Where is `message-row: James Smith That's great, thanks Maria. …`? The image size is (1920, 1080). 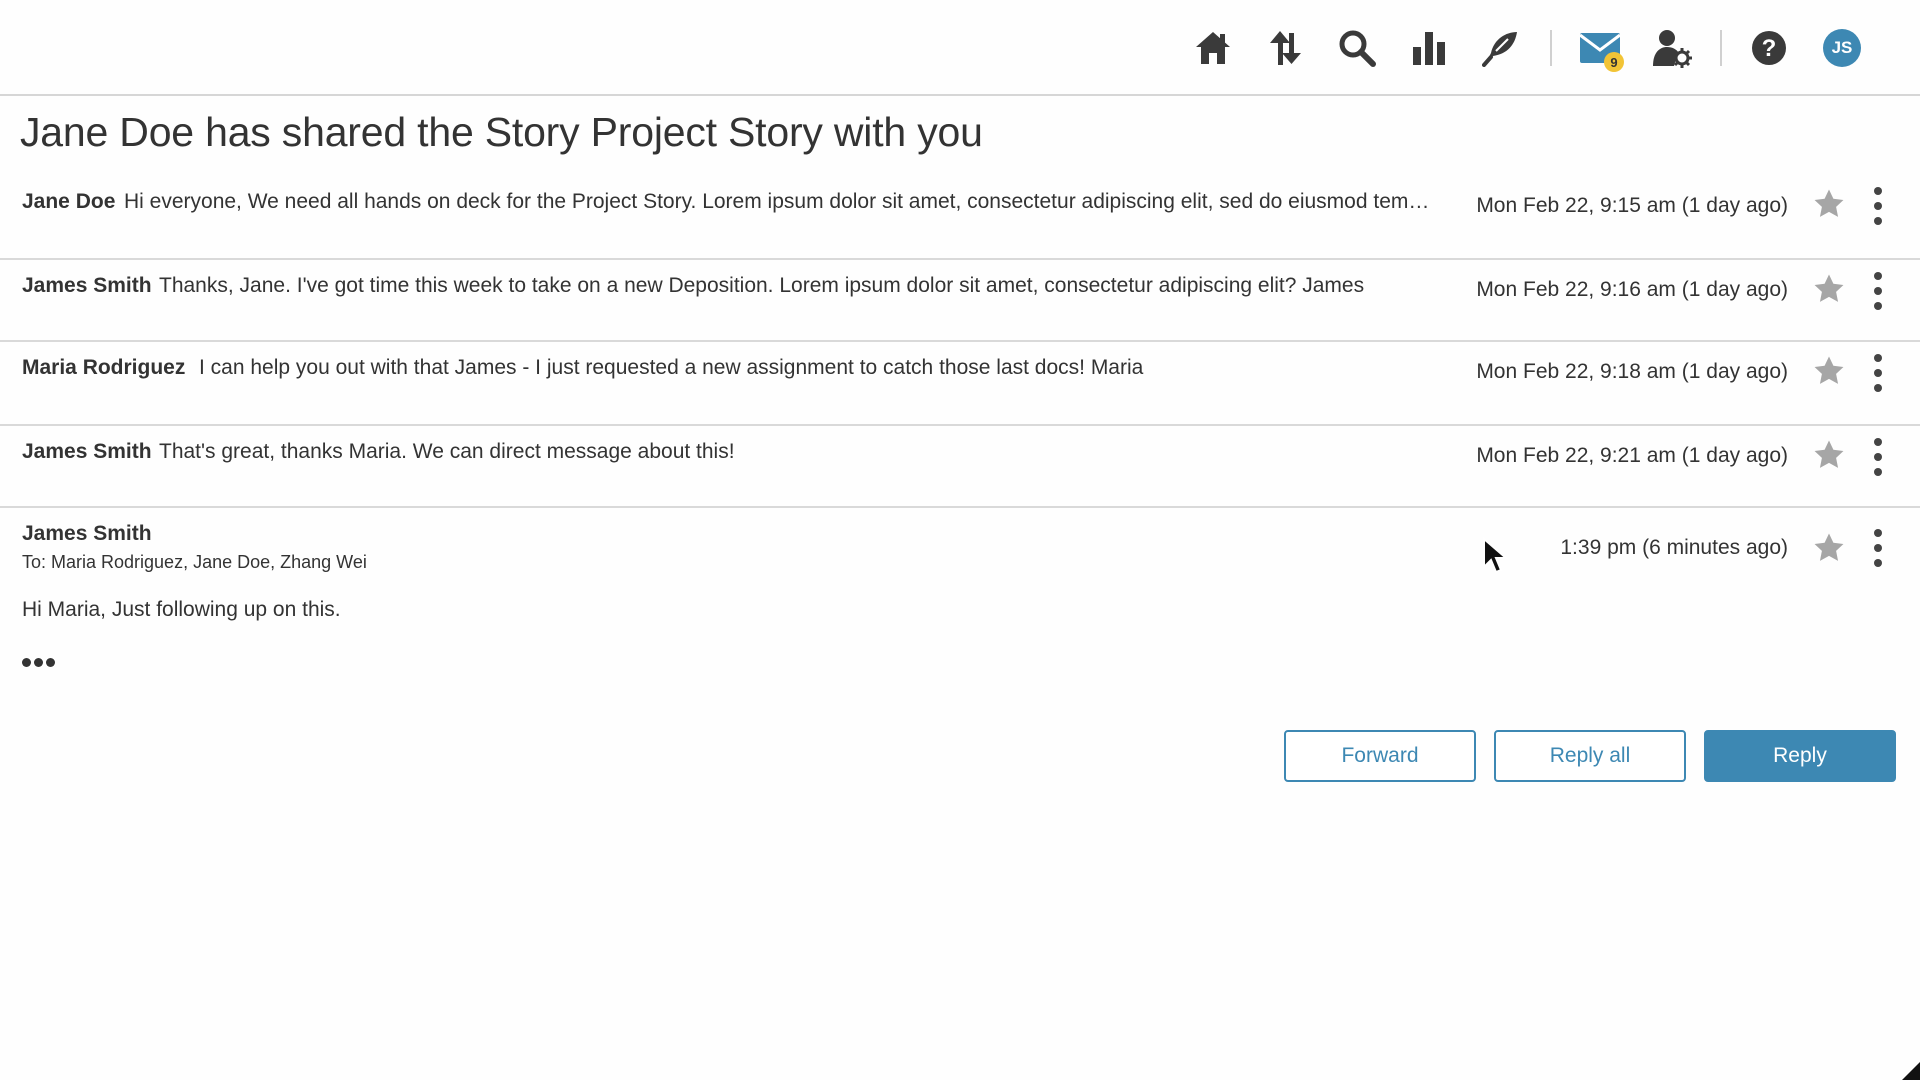
message-row: James Smith That's great, thanks Maria. … is located at coordinates (960, 467).